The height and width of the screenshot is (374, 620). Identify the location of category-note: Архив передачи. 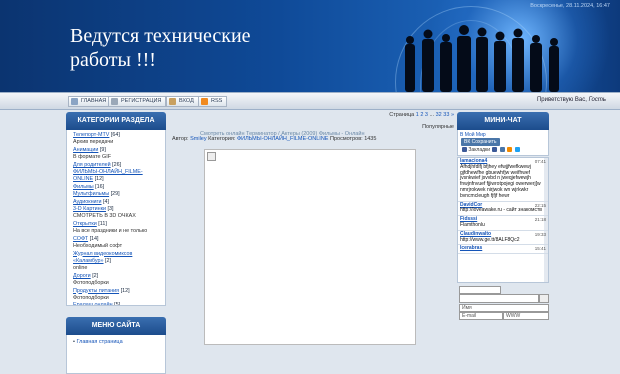
(93, 142).